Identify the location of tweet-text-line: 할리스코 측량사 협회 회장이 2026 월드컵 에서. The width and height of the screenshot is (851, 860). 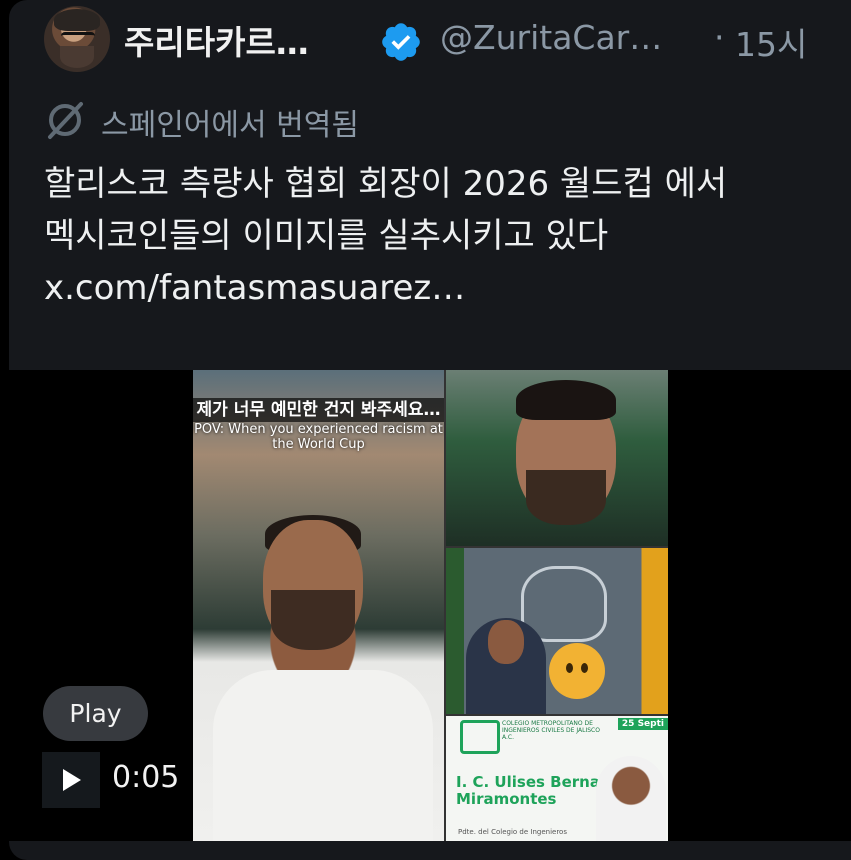
(386, 184).